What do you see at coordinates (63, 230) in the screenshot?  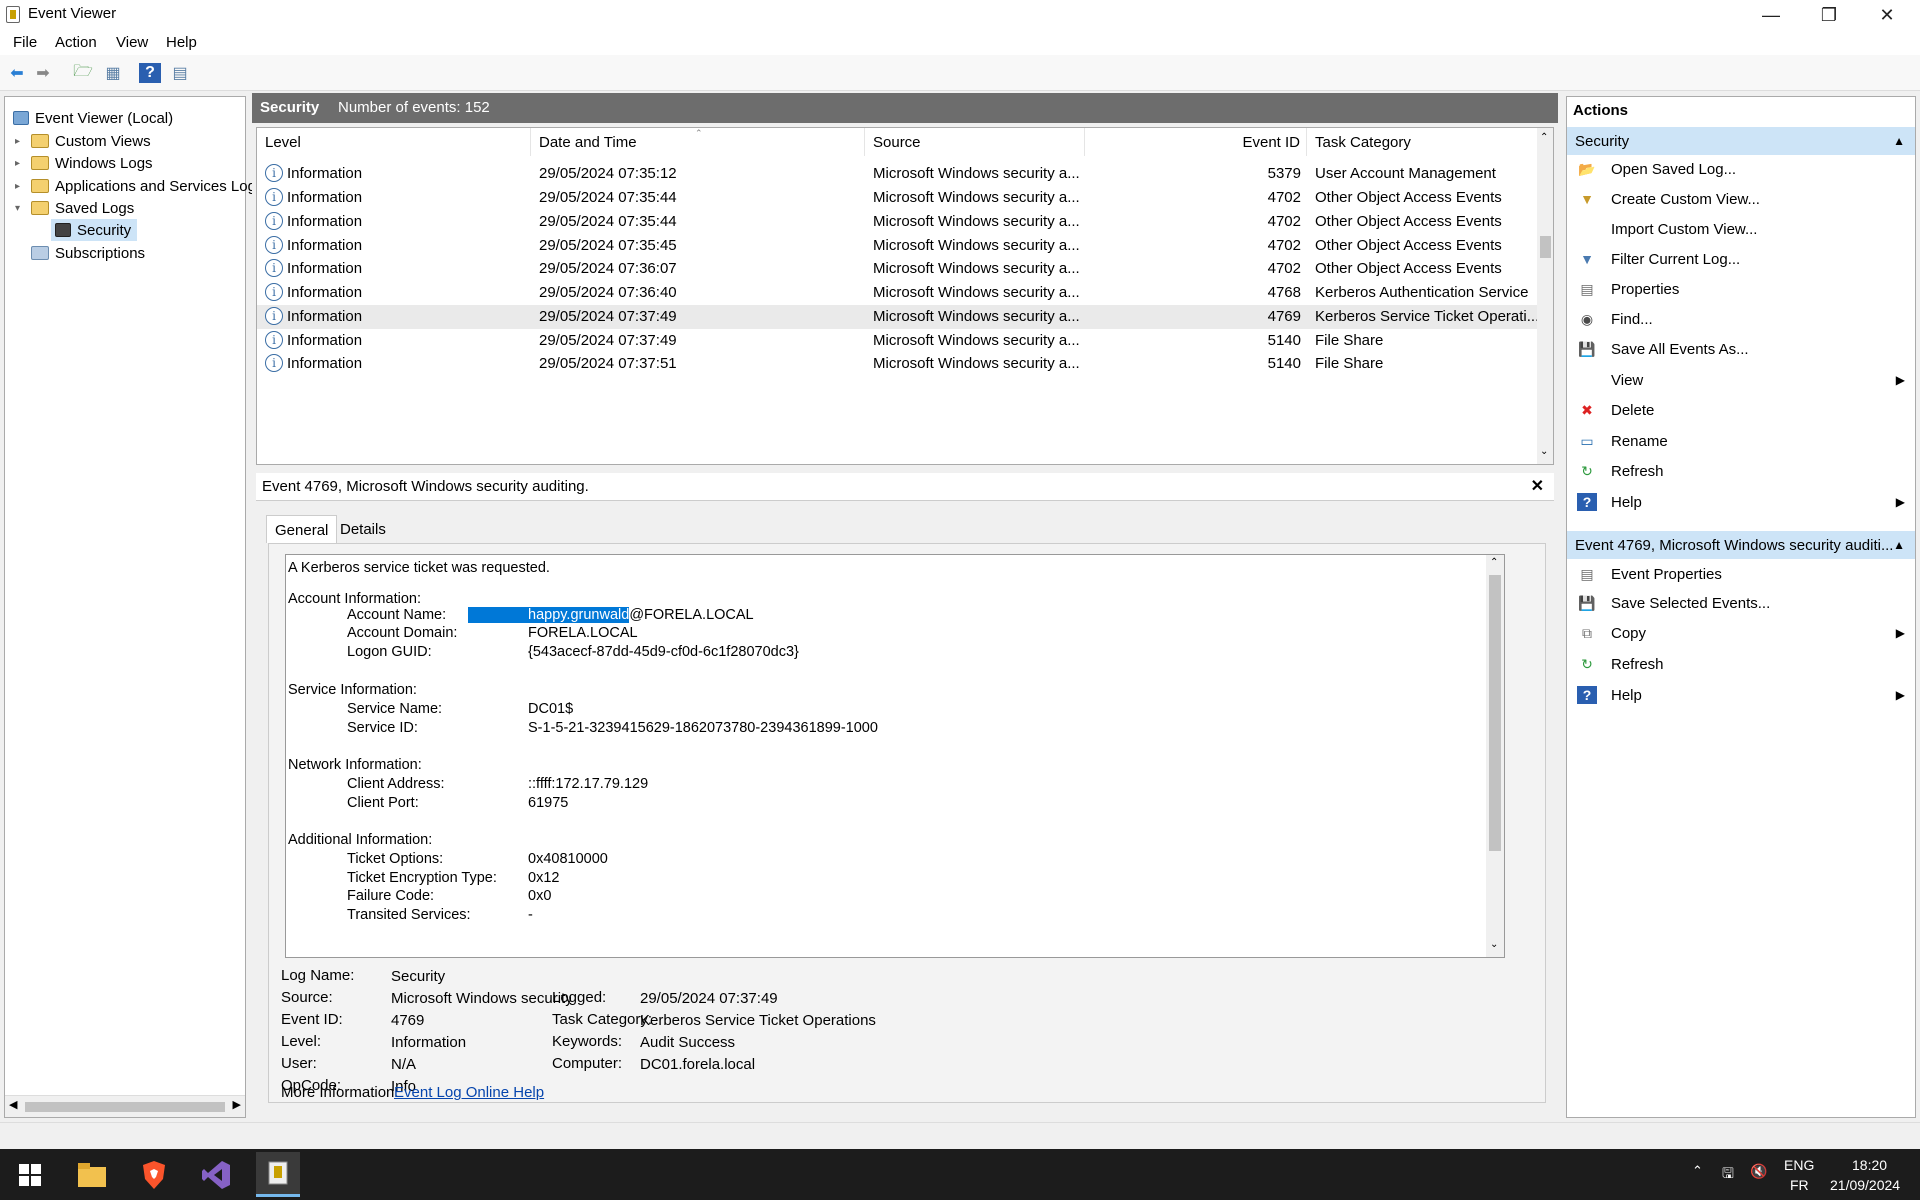 I see `saved-log-icon` at bounding box center [63, 230].